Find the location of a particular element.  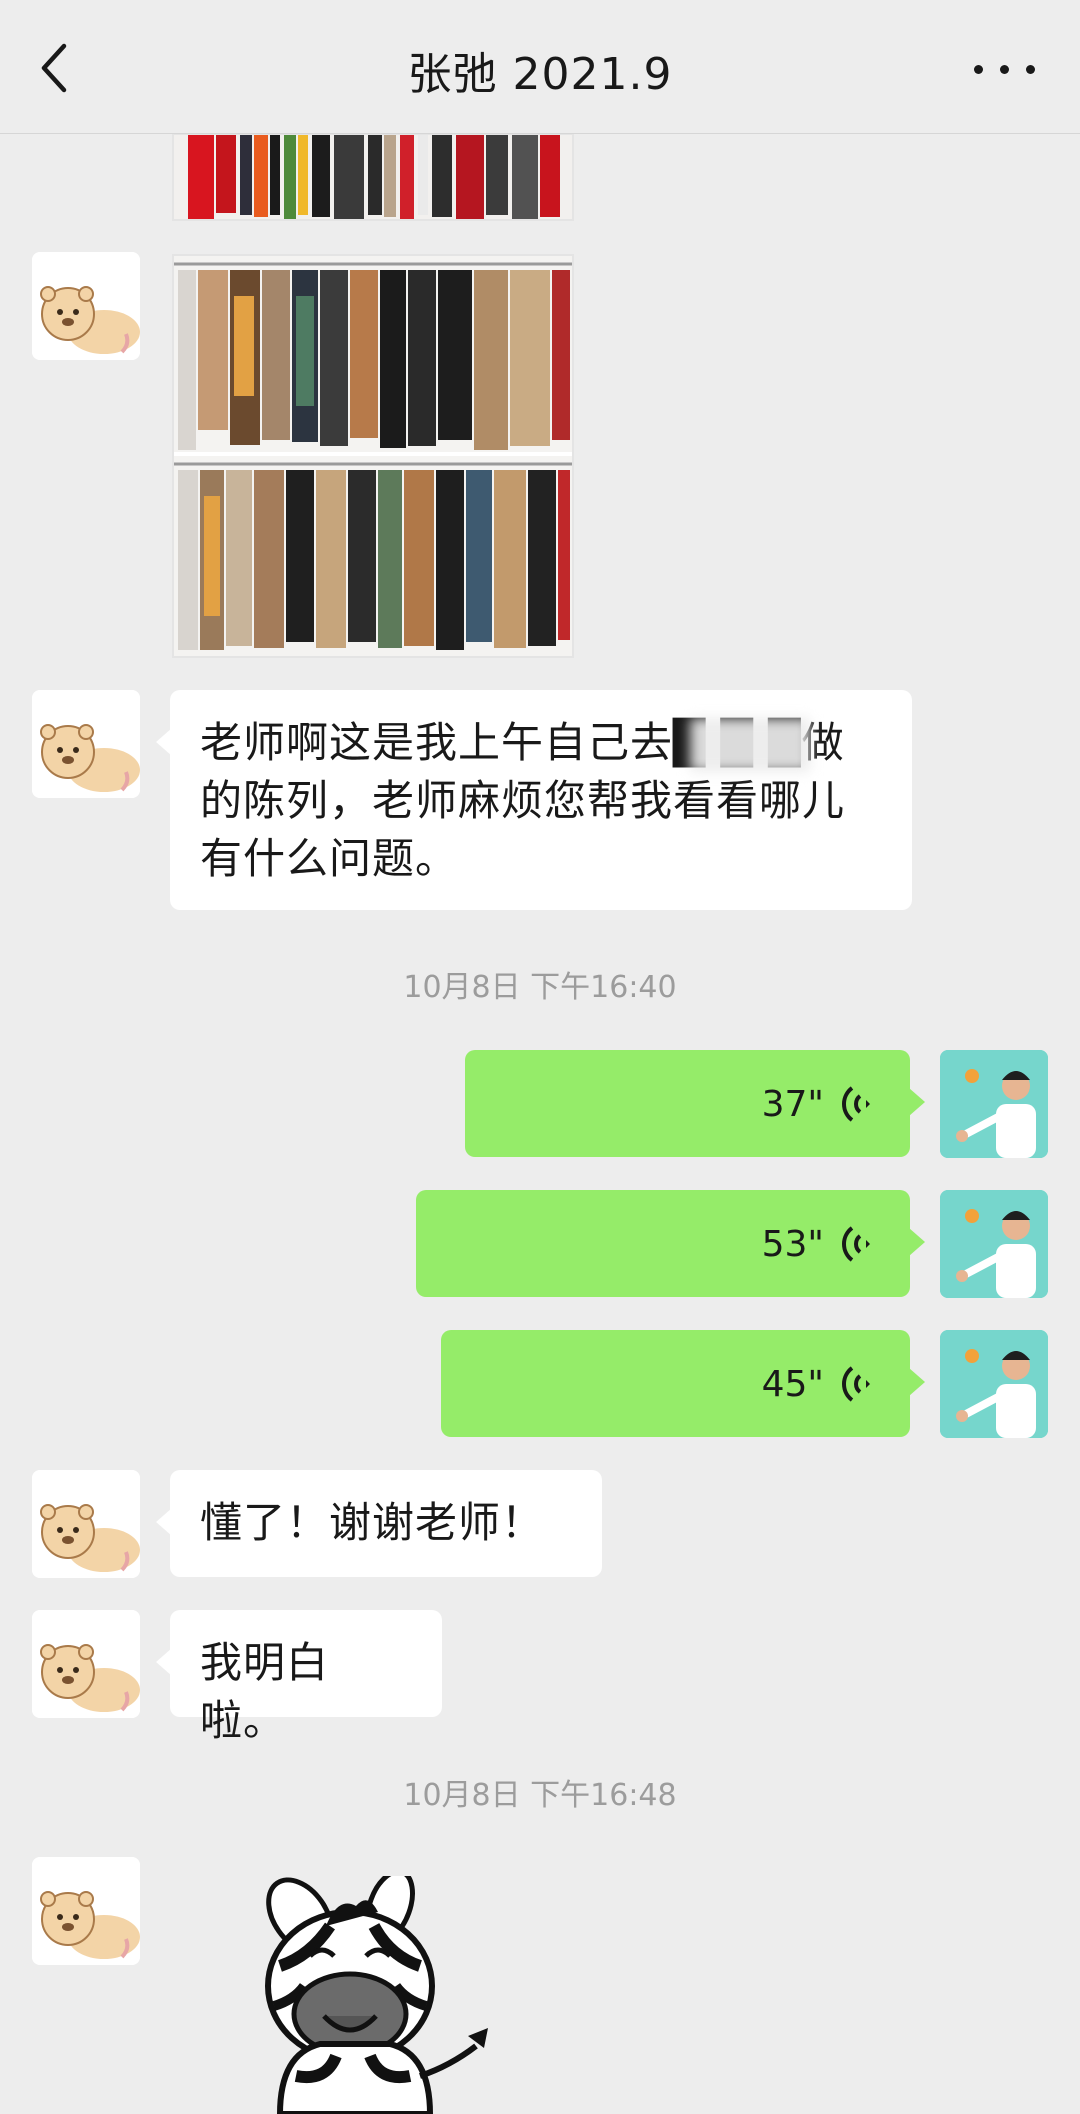

clothes-rack-image is located at coordinates (373, 177).